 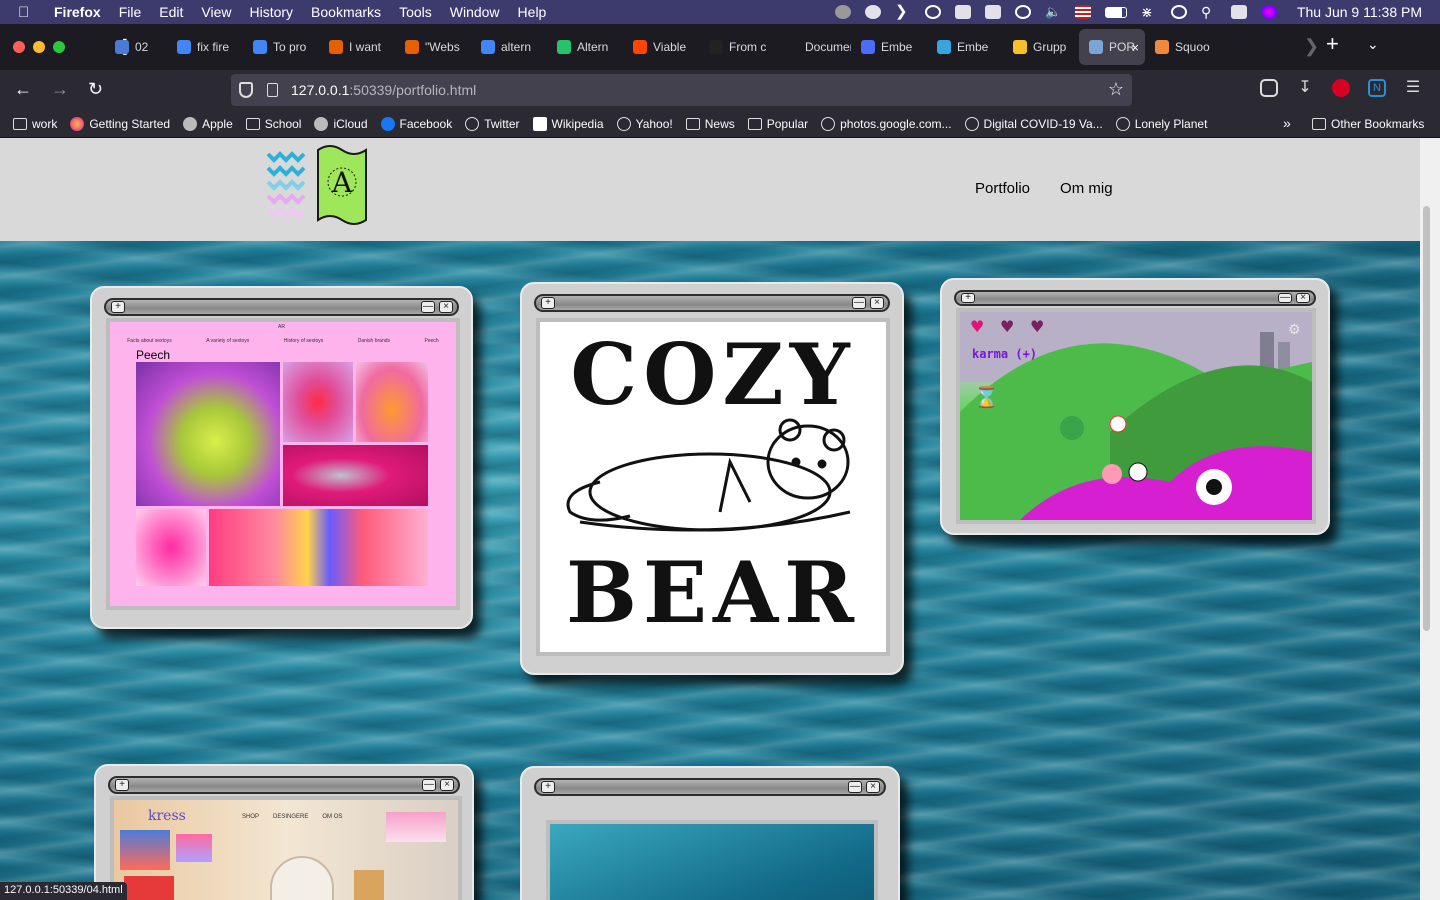 What do you see at coordinates (1238, 12) in the screenshot?
I see `control-center-icon` at bounding box center [1238, 12].